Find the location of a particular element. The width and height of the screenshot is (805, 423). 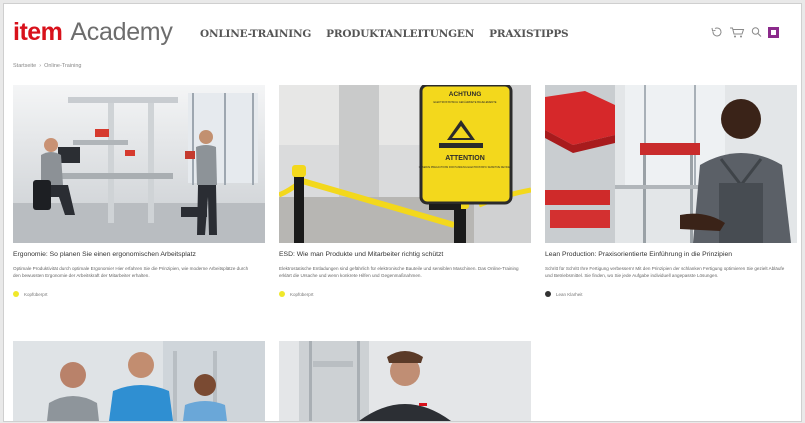

header-icons is located at coordinates (744, 32).